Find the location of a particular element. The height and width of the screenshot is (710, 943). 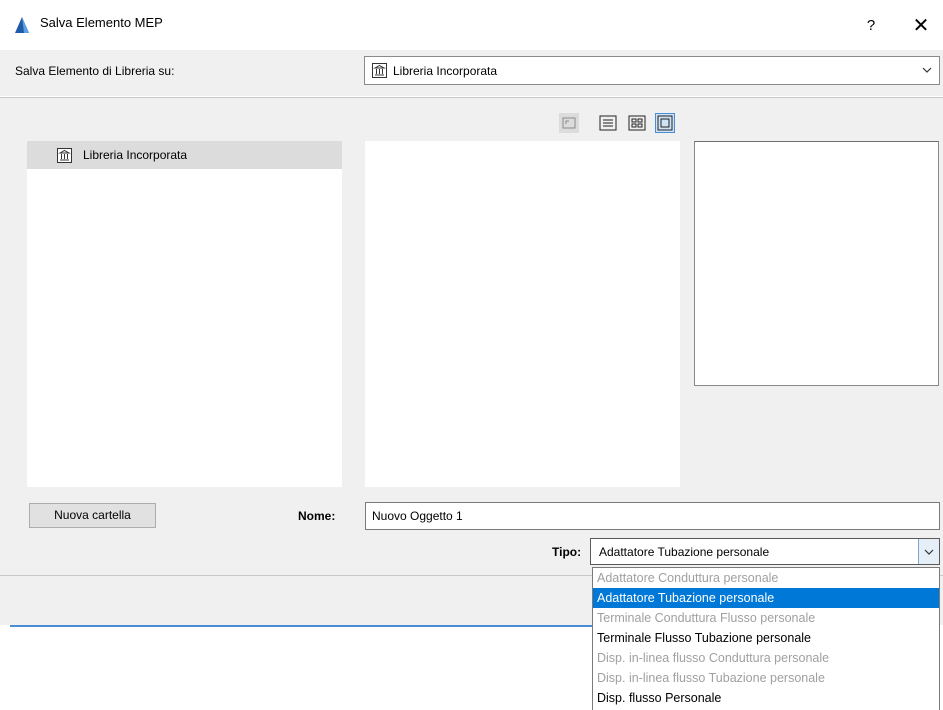

window-title: Salva Elemento MEP is located at coordinates (101, 22).